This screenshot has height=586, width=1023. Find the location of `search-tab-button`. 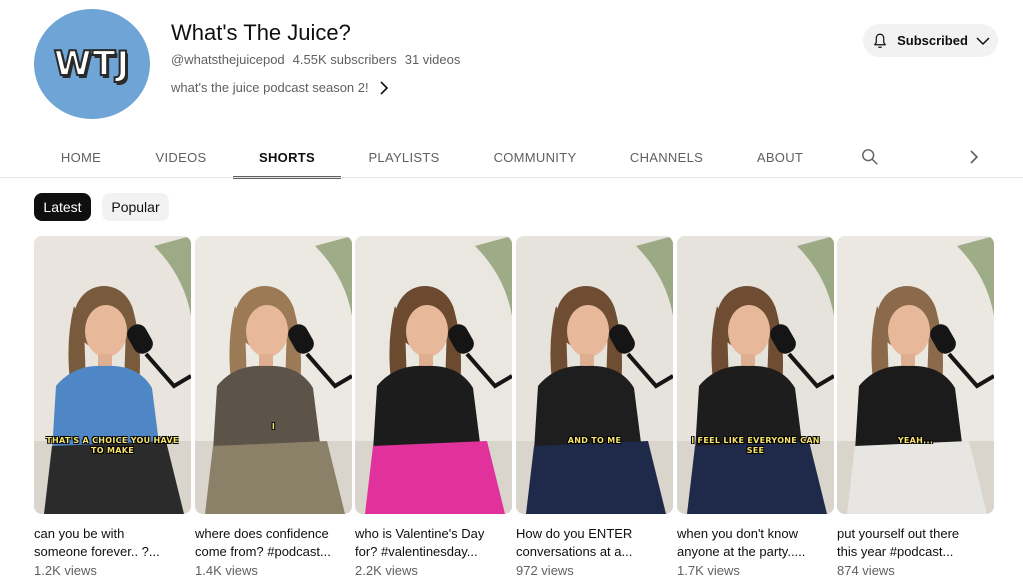

search-tab-button is located at coordinates (870, 157).